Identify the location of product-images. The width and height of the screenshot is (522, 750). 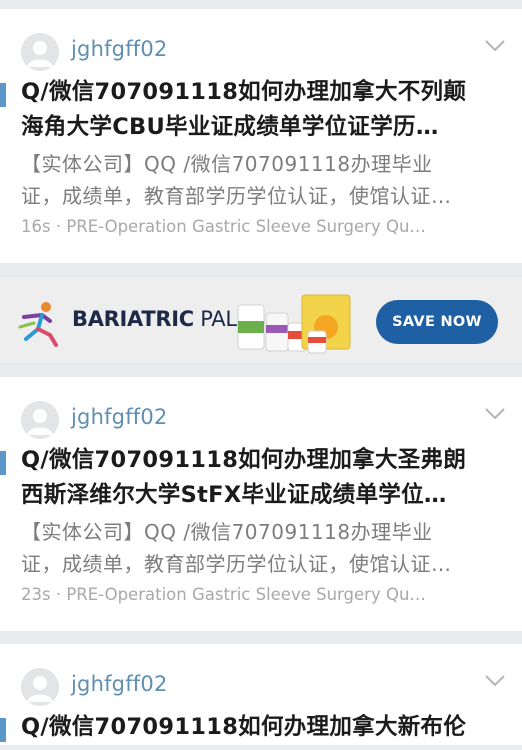
(294, 324).